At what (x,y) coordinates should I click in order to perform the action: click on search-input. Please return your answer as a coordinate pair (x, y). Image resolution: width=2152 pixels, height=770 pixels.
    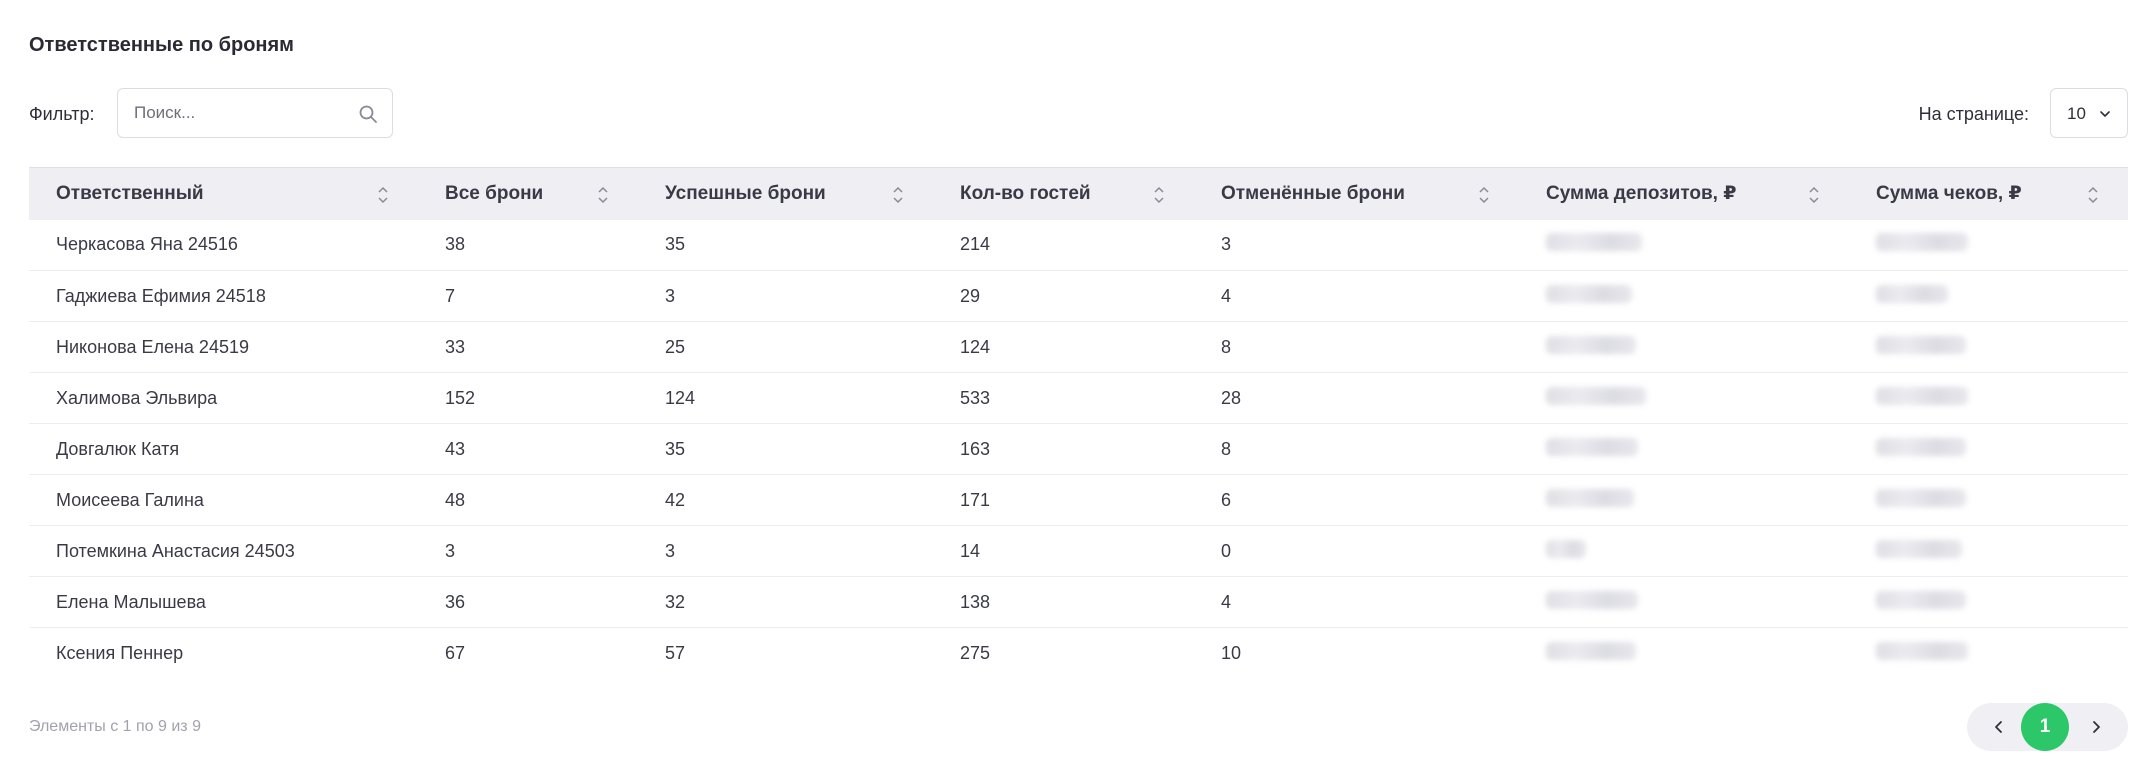
    Looking at the image, I should click on (244, 113).